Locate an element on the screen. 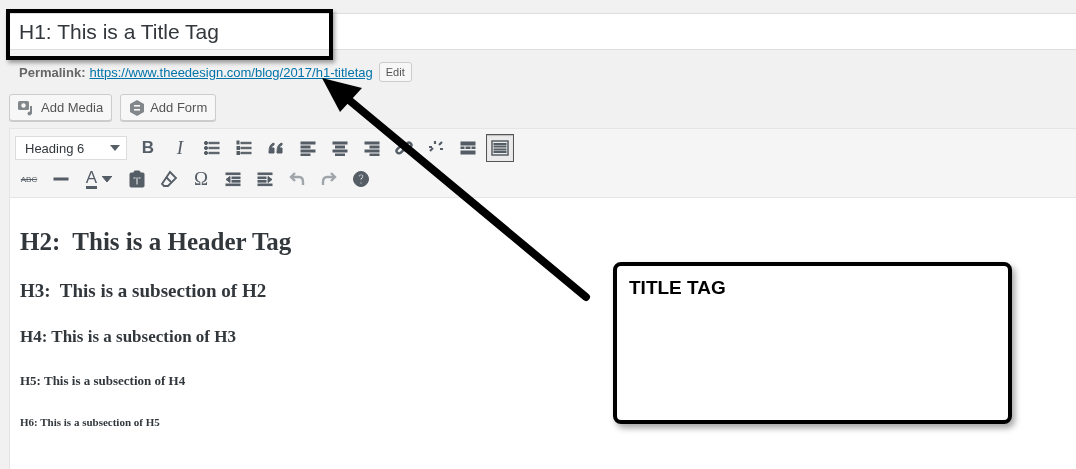  edit-button: Edit is located at coordinates (395, 72).